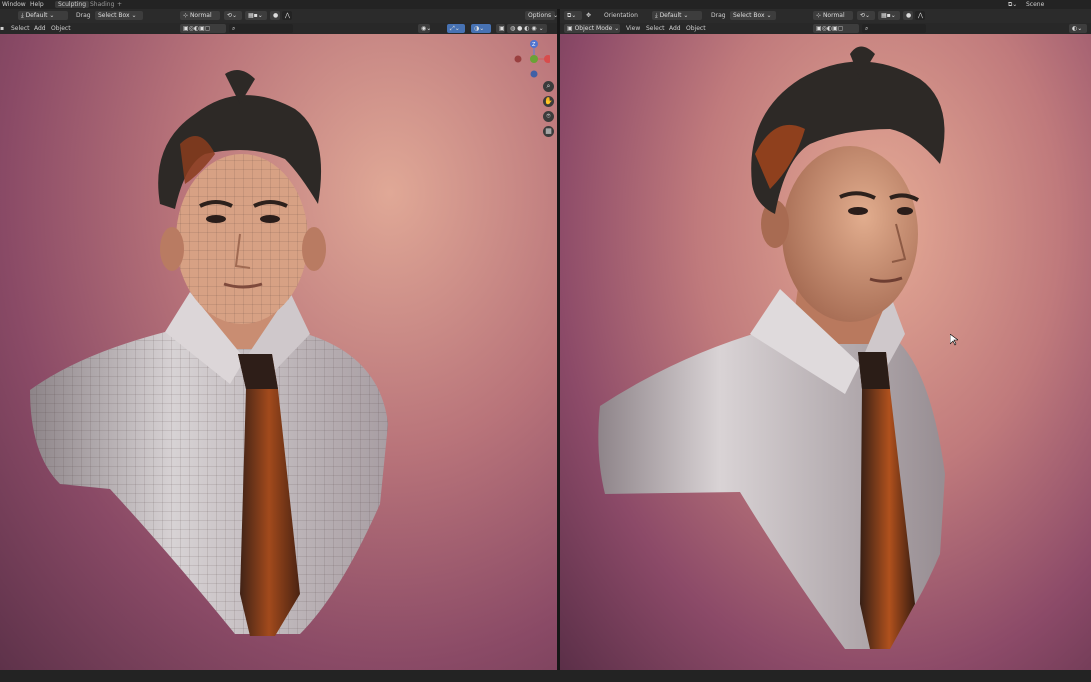 This screenshot has height=682, width=1091. Describe the element at coordinates (573, 15) in the screenshot. I see `right-editor-type-icon: ⧉⌄` at that location.